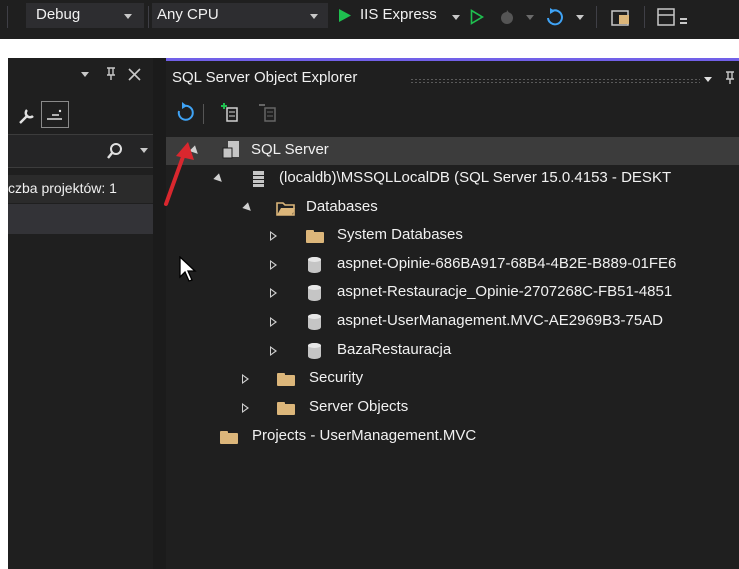 This screenshot has width=739, height=569. I want to click on panel-splitter, so click(159, 313).